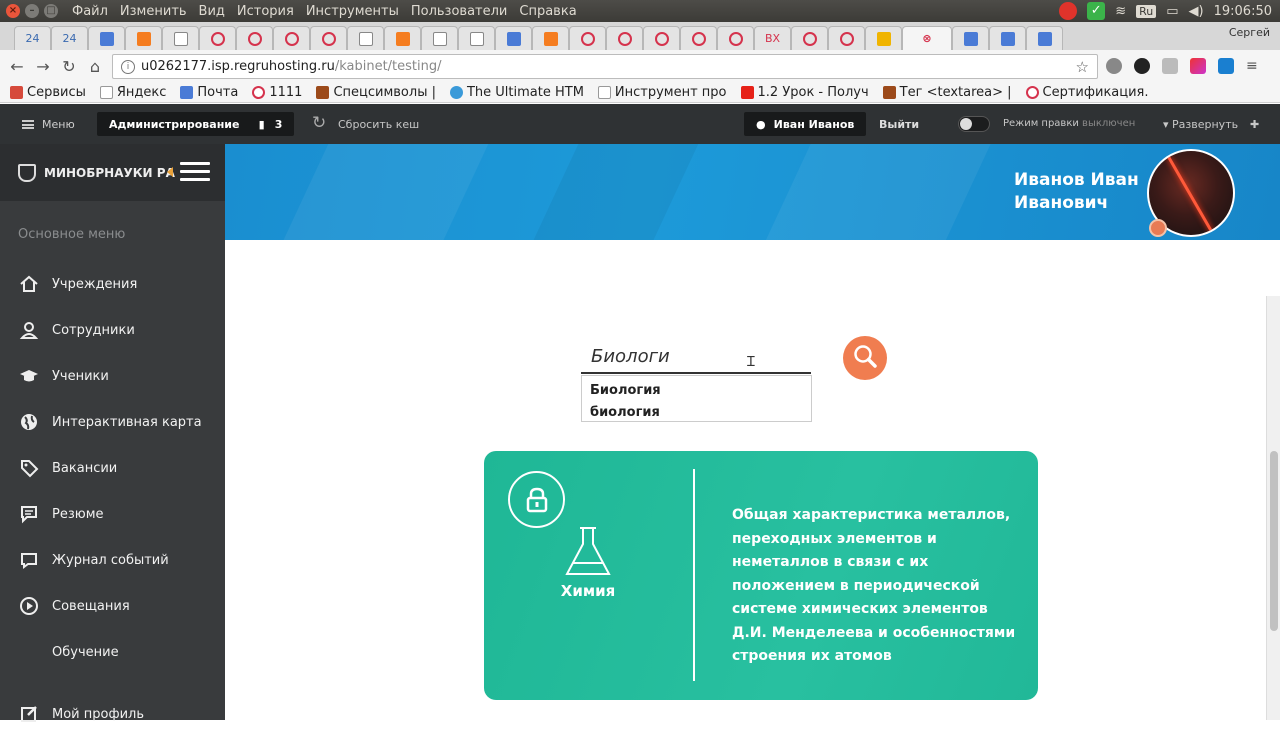 The height and width of the screenshot is (737, 1280). I want to click on battery-icon: ▭, so click(1172, 11).